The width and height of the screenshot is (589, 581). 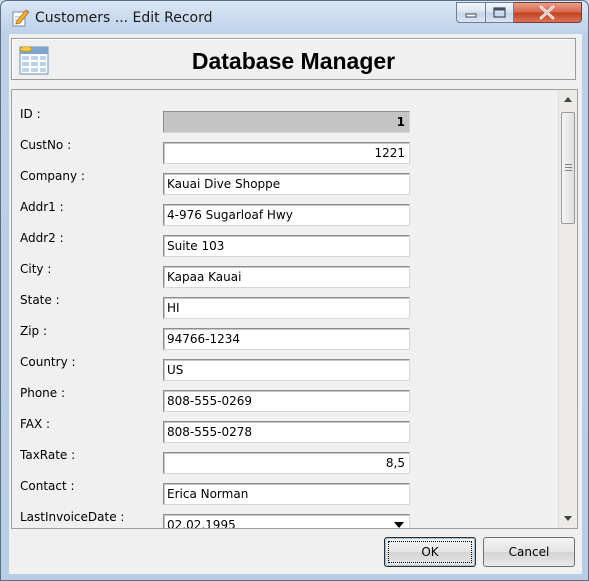 I want to click on maximize-button, so click(x=500, y=12).